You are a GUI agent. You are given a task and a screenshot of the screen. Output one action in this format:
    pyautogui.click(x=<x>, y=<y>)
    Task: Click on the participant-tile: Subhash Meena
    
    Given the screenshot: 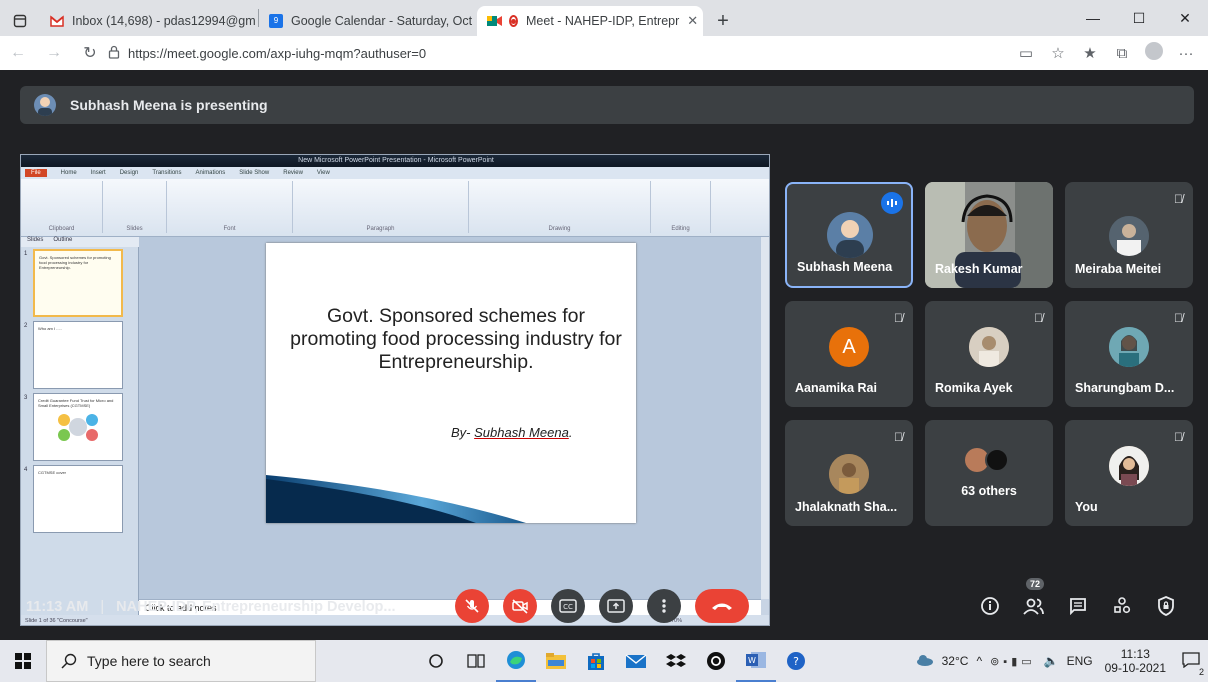 What is the action you would take?
    pyautogui.click(x=849, y=235)
    